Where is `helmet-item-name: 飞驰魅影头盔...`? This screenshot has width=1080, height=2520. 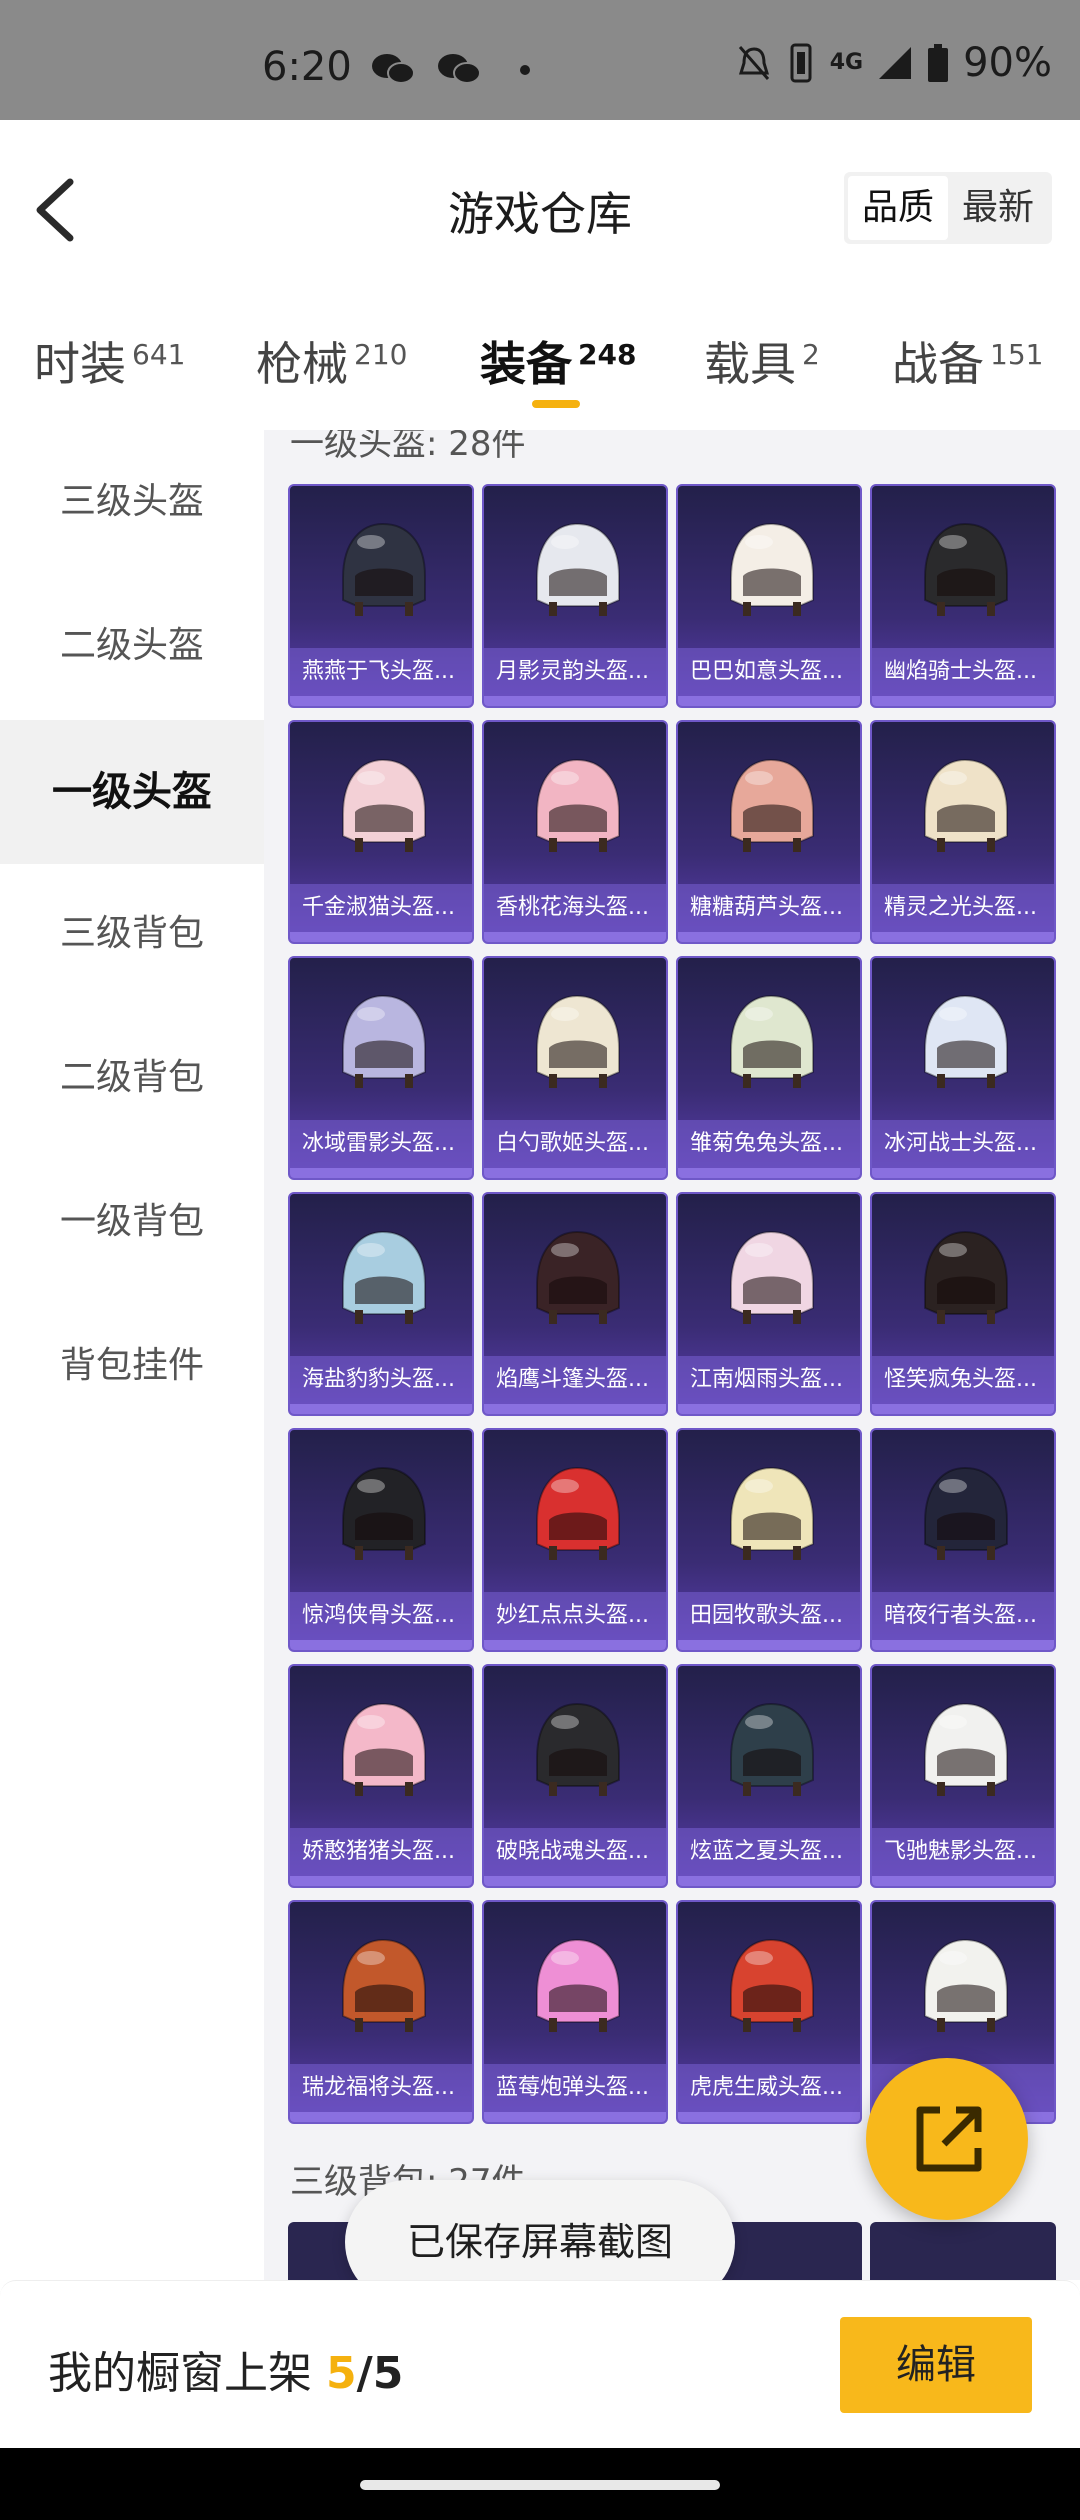 helmet-item-name: 飞驰魅影头盔... is located at coordinates (963, 1852).